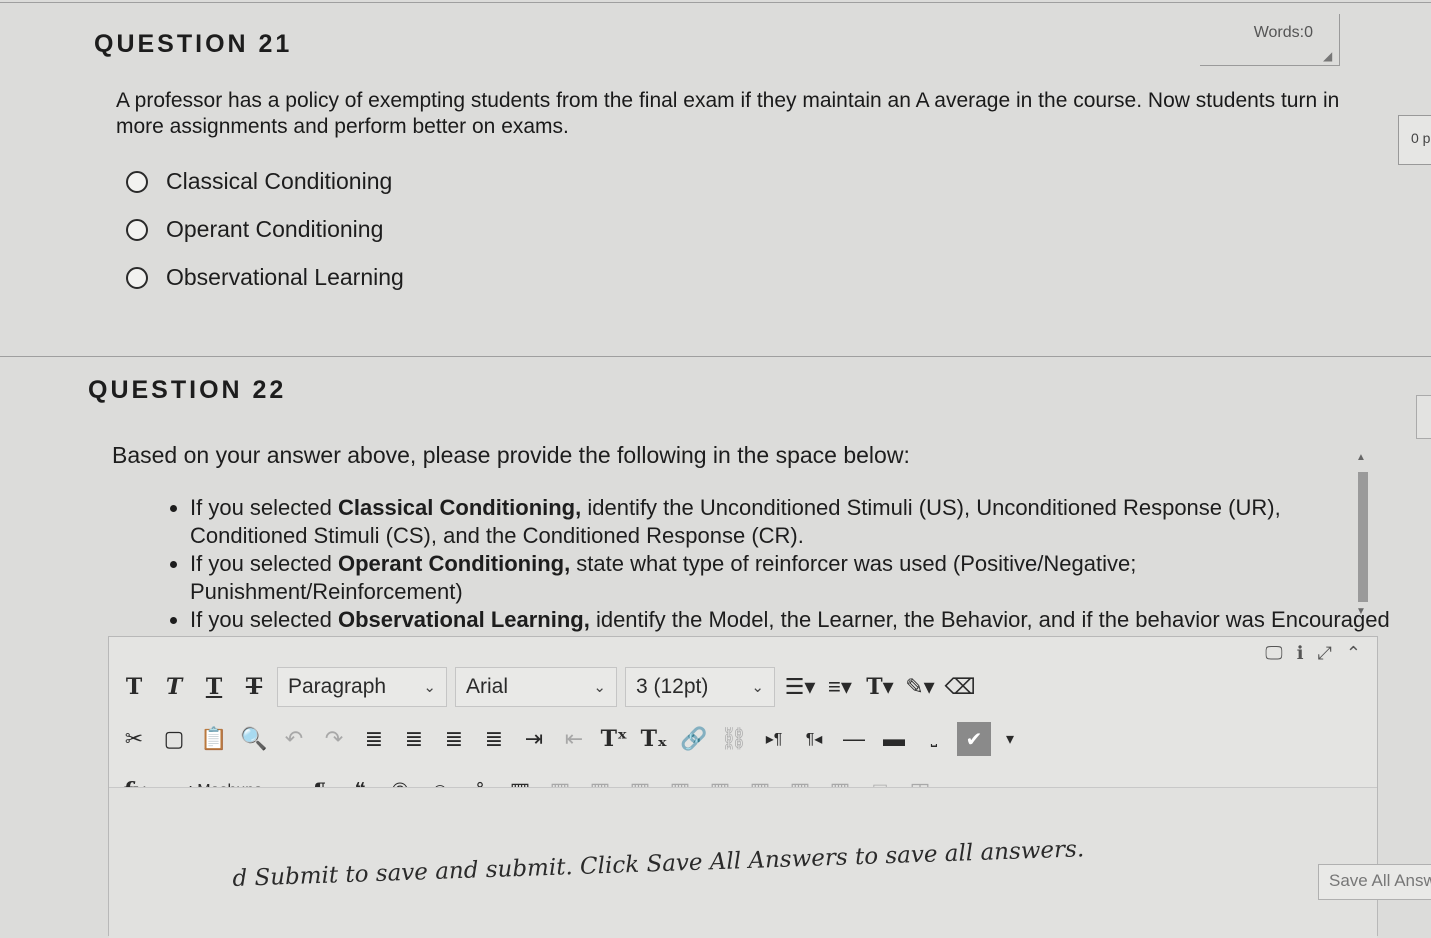 The width and height of the screenshot is (1431, 938). I want to click on scroll-up-icon: ▲, so click(1361, 457).